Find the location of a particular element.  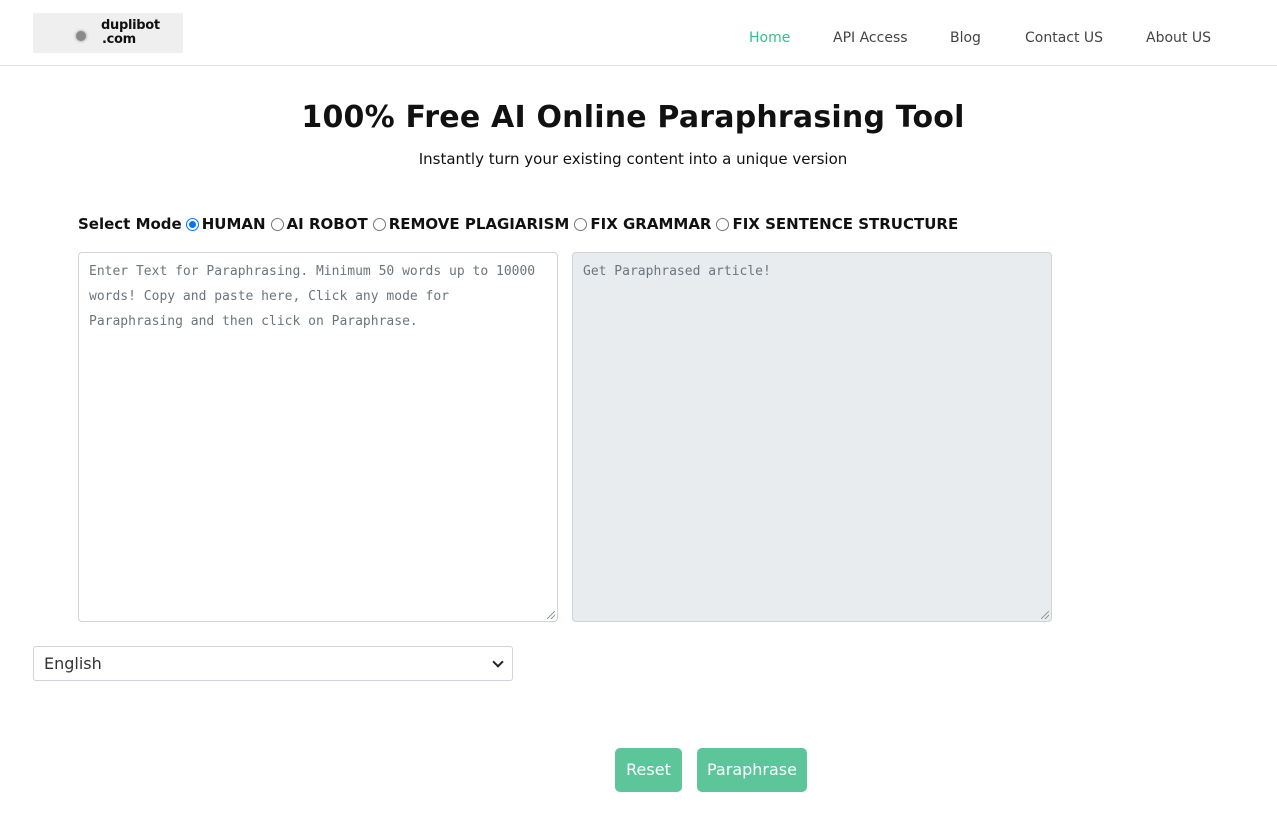

language-select: English is located at coordinates (273, 663).